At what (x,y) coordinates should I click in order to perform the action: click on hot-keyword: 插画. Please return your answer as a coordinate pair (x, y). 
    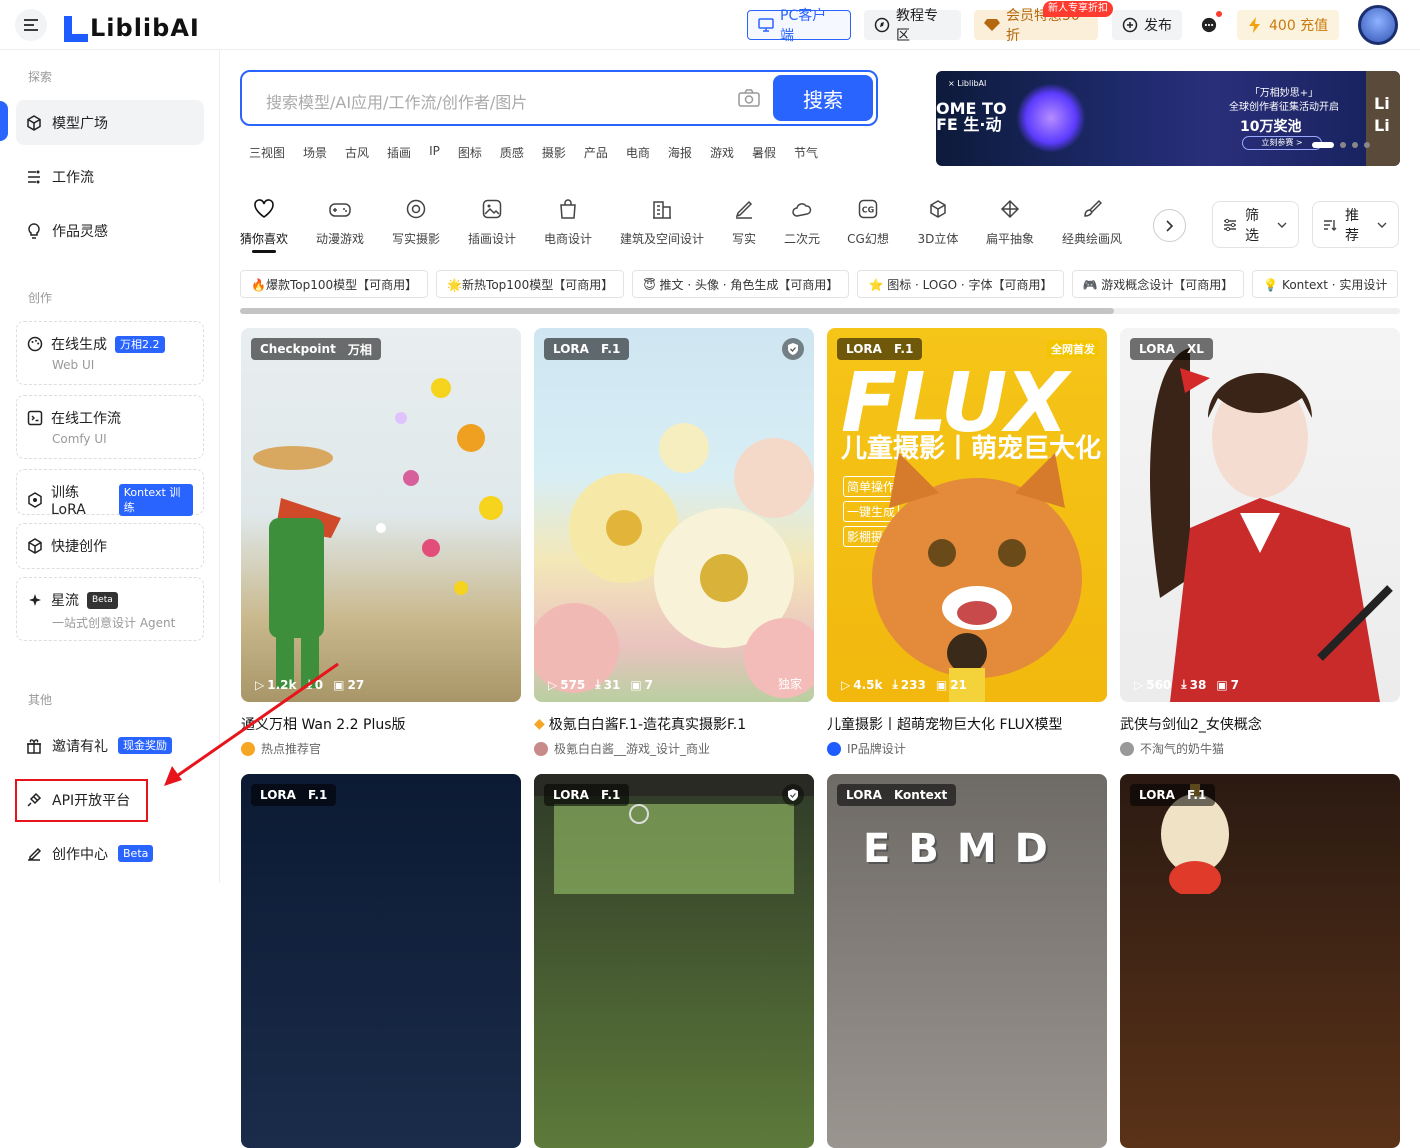
    Looking at the image, I should click on (399, 152).